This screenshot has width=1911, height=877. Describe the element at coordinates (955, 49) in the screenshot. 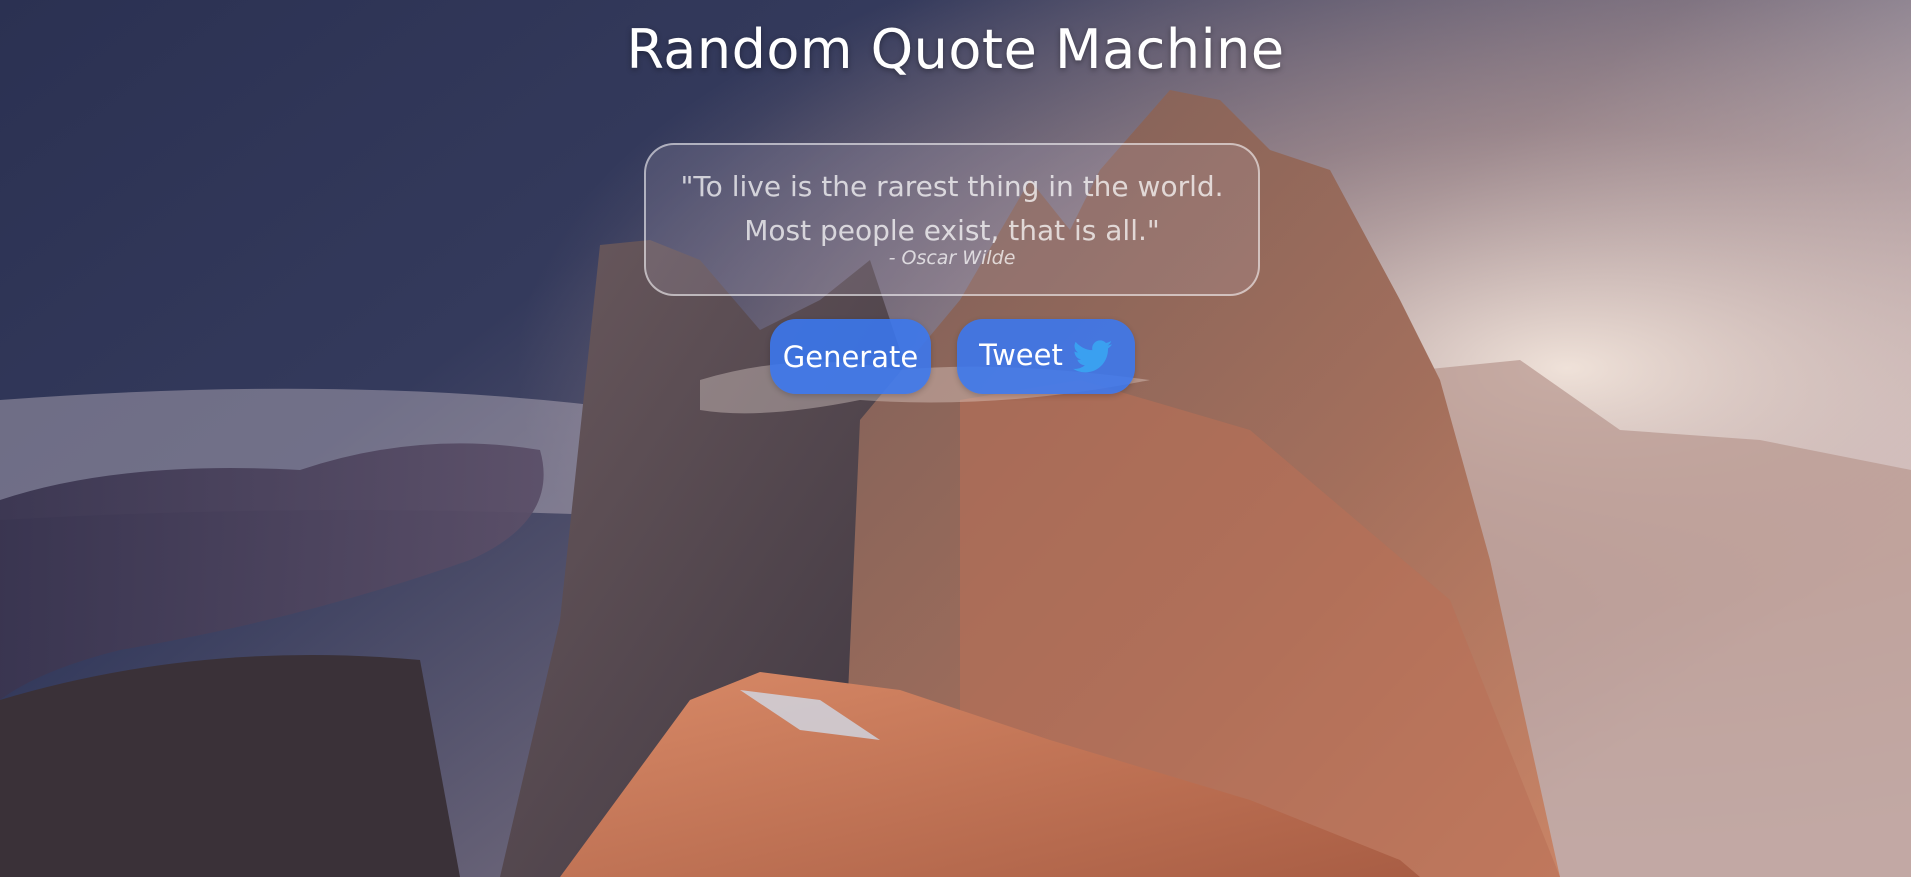

I see `page-title: Random Quote Machine` at that location.